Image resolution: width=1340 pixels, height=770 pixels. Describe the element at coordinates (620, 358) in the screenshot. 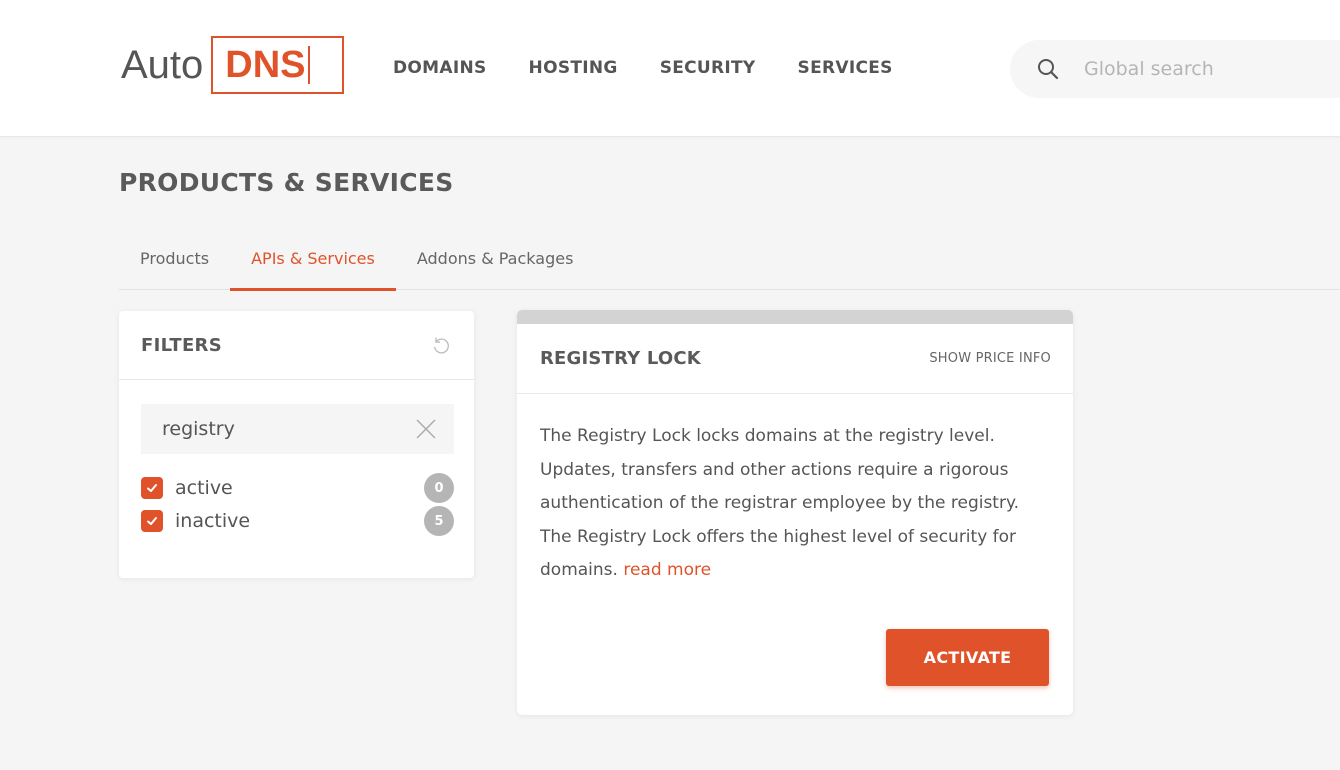

I see `card-title: REGISTRY LOCK` at that location.